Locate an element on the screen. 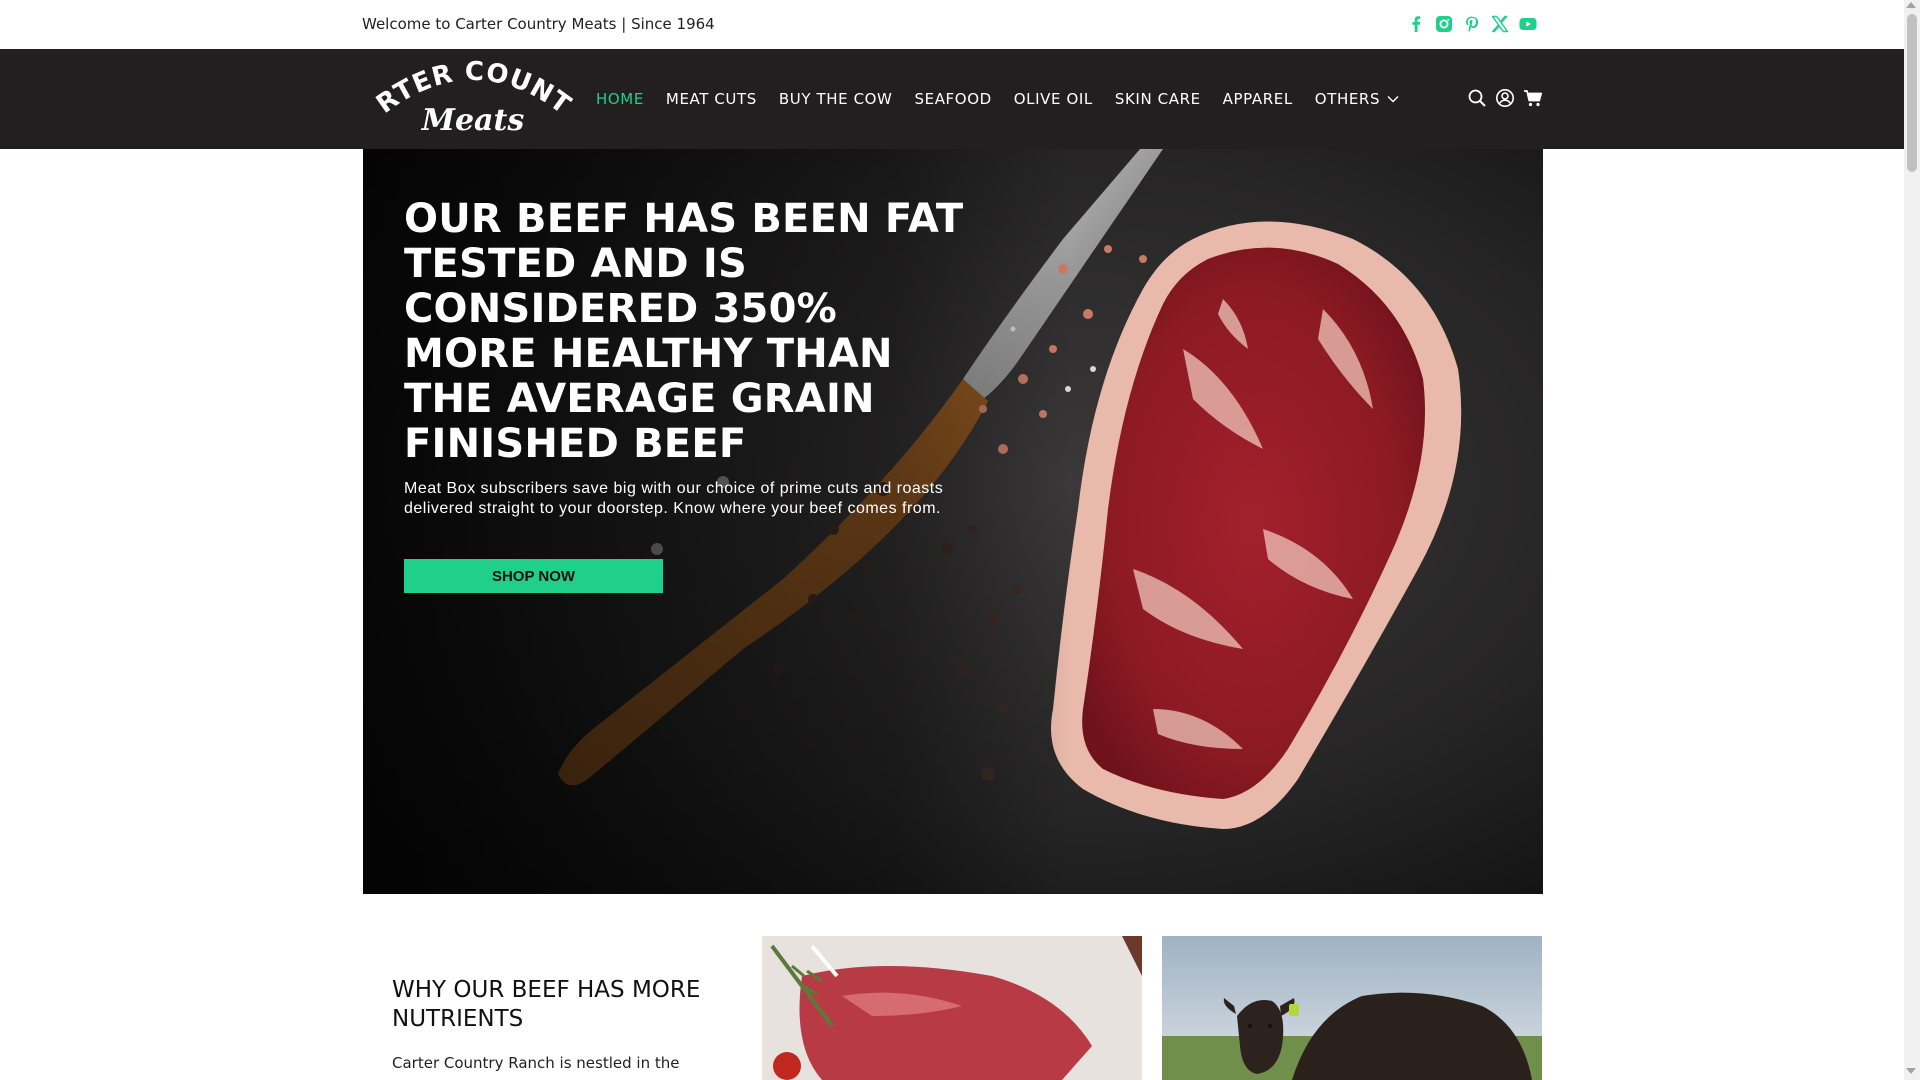  nav-olive-oil: OLIVE OIL is located at coordinates (1053, 99).